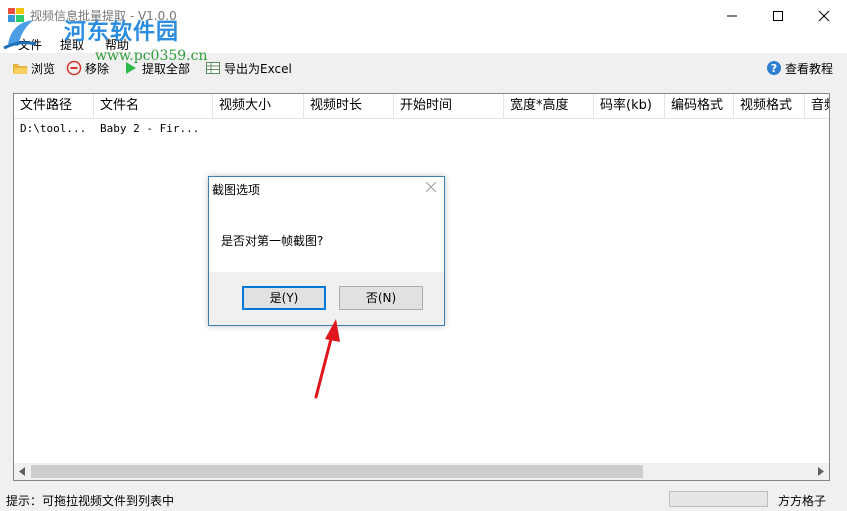 The width and height of the screenshot is (847, 511). I want to click on scroll-left-icon, so click(22, 471).